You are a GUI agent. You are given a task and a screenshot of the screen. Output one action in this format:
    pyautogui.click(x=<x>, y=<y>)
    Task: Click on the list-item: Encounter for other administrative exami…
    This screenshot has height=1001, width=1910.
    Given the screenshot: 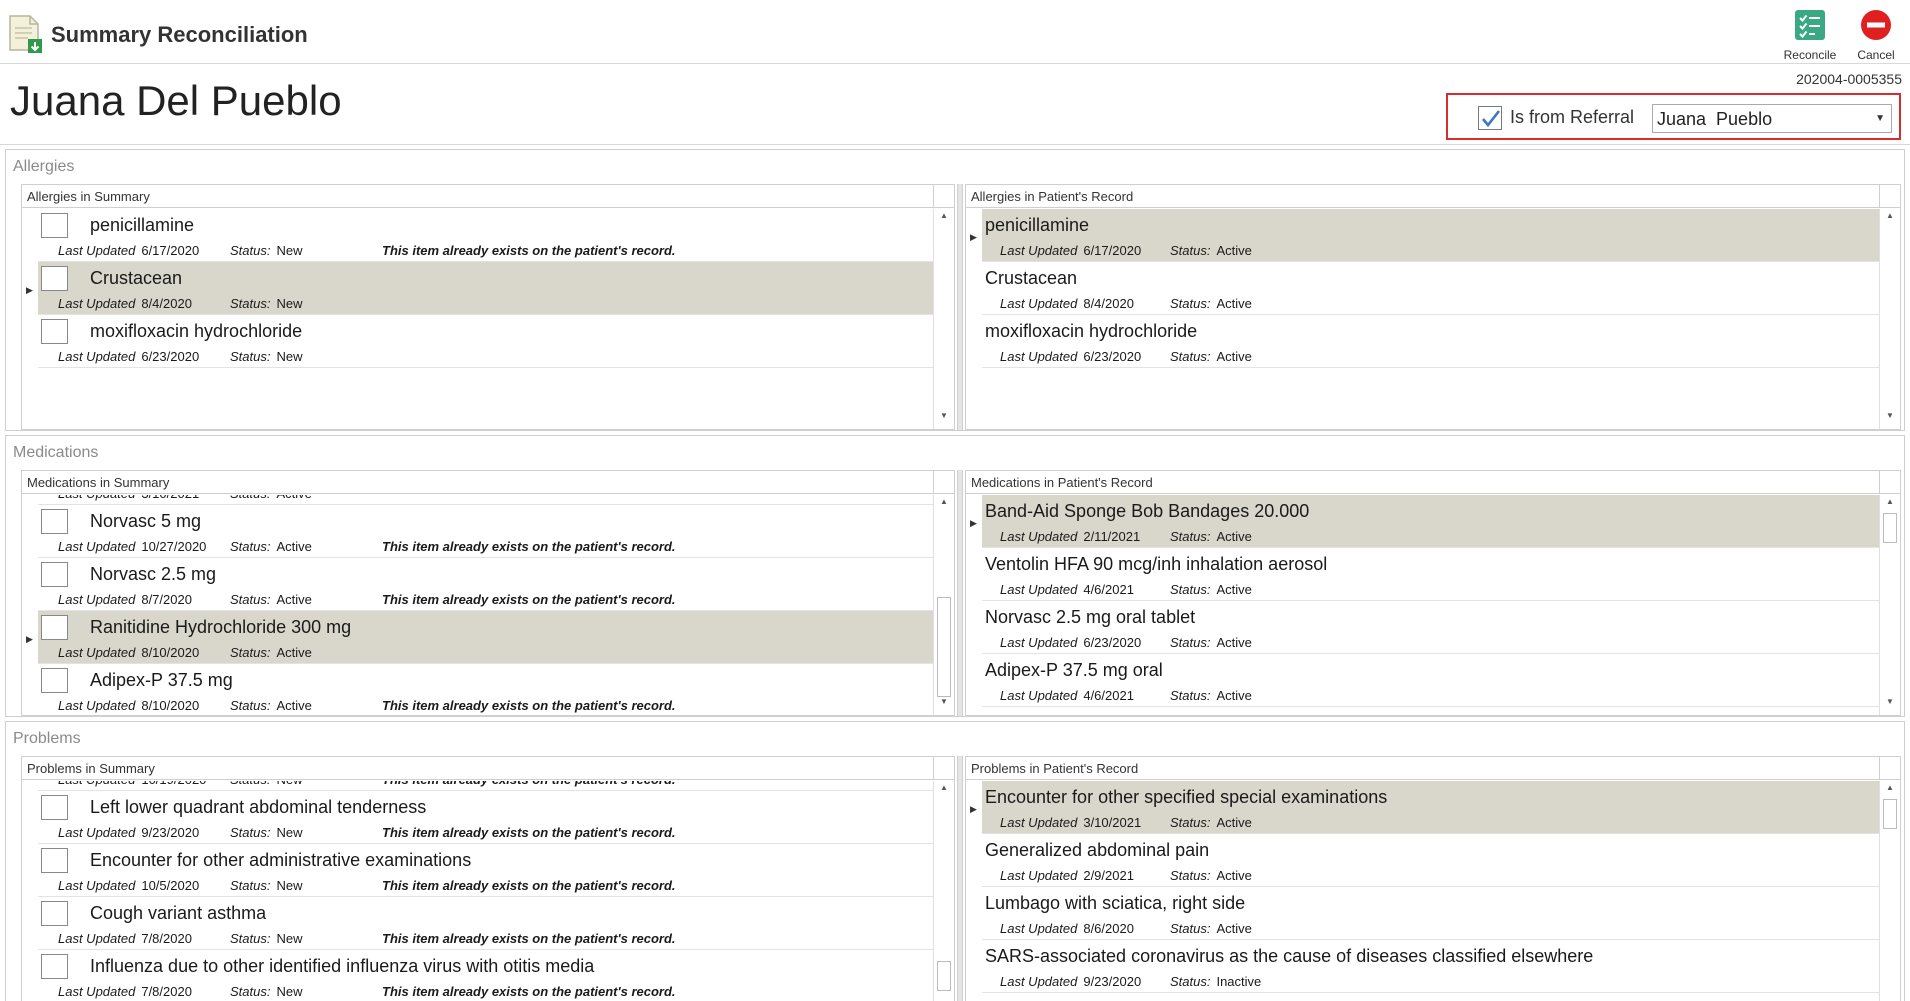 What is the action you would take?
    pyautogui.click(x=485, y=870)
    